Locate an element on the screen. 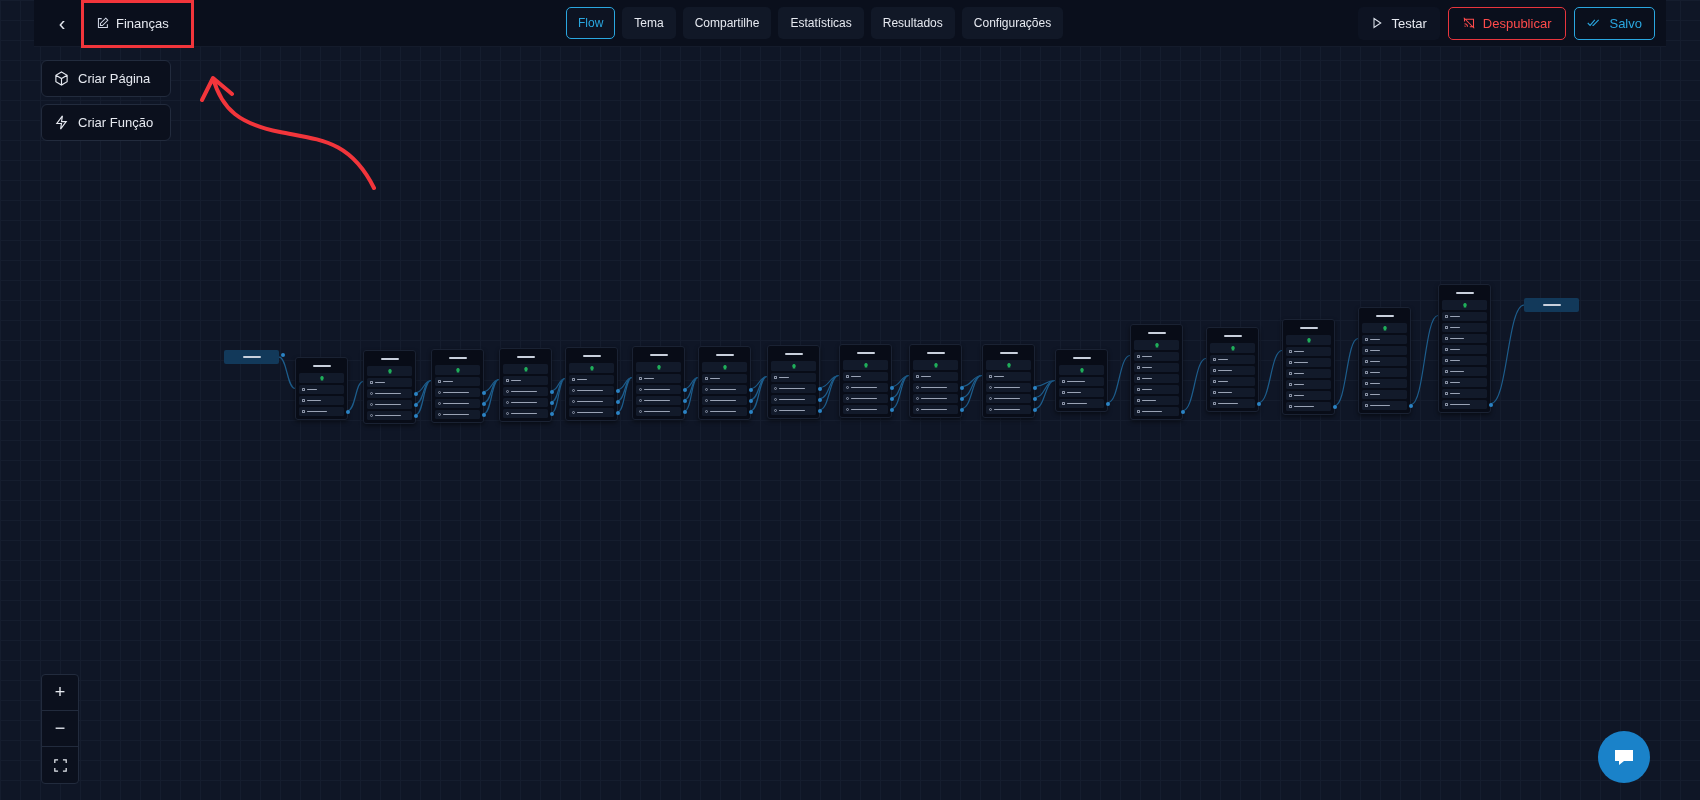  saved-button: Salvo is located at coordinates (1614, 23).